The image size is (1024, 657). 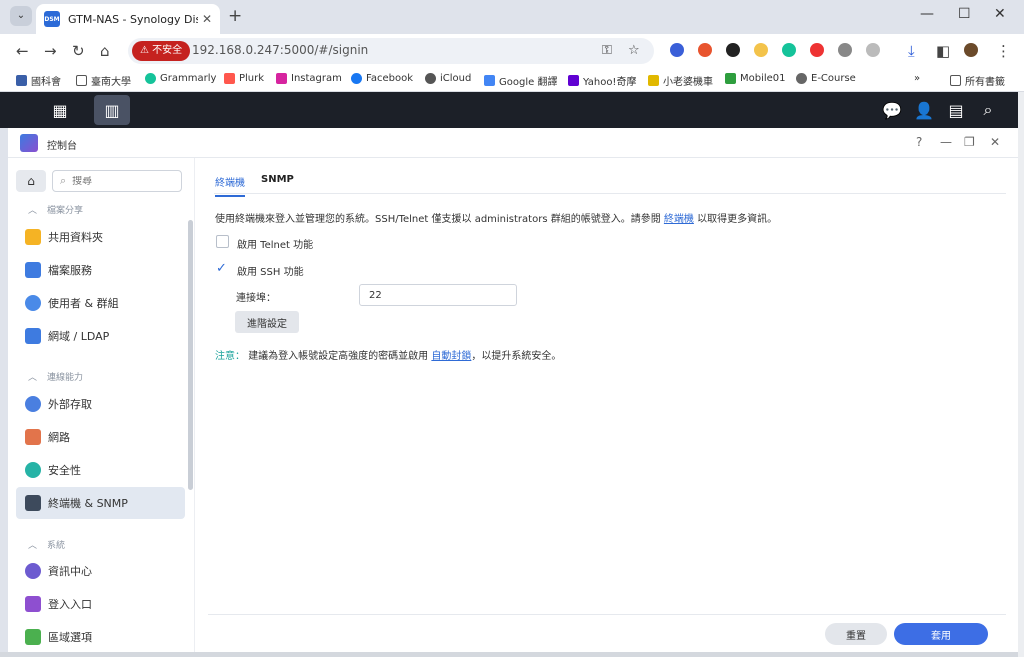 What do you see at coordinates (31, 181) in the screenshot?
I see `home-button: ⌂` at bounding box center [31, 181].